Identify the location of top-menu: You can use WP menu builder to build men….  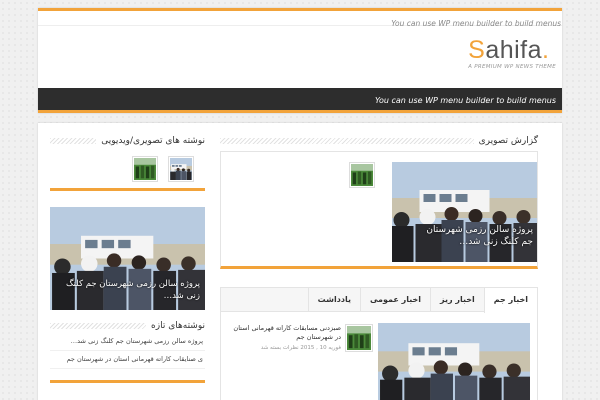
(300, 19).